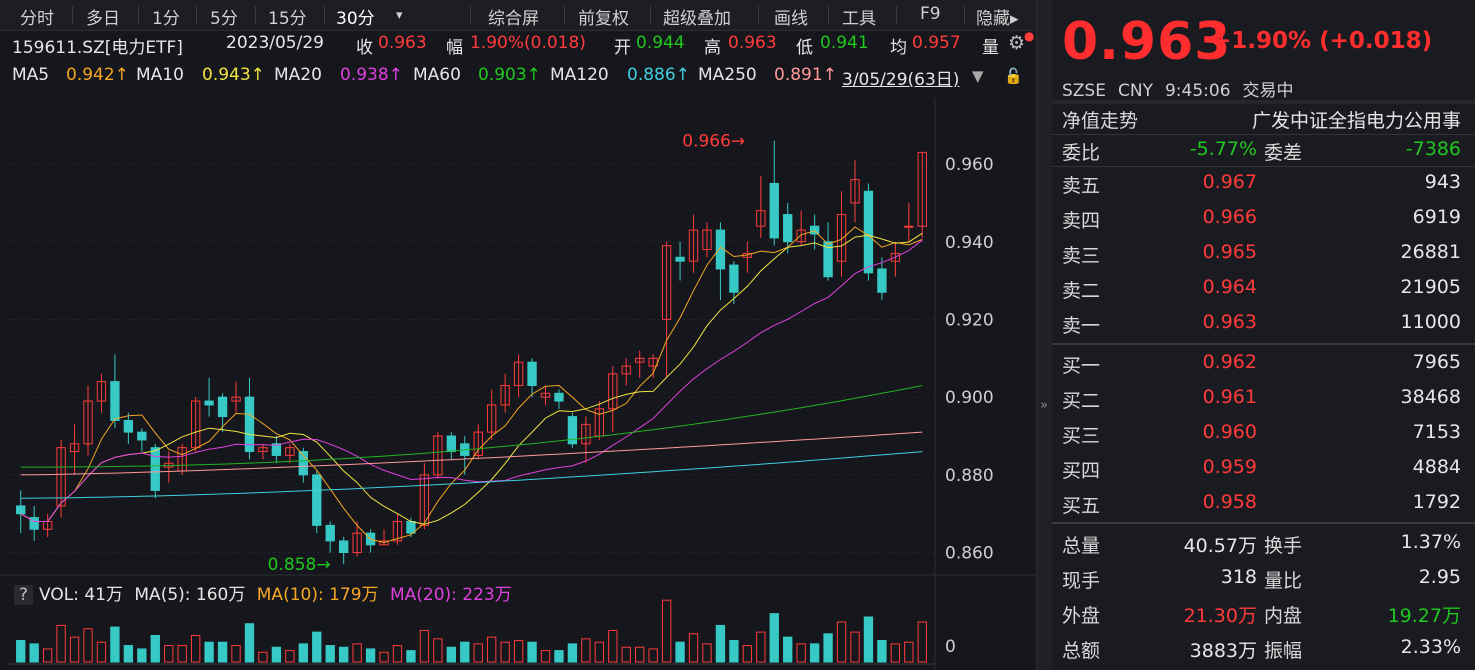 The image size is (1475, 670). What do you see at coordinates (1263, 399) in the screenshot?
I see `bid-row: 买二 0.961 38468` at bounding box center [1263, 399].